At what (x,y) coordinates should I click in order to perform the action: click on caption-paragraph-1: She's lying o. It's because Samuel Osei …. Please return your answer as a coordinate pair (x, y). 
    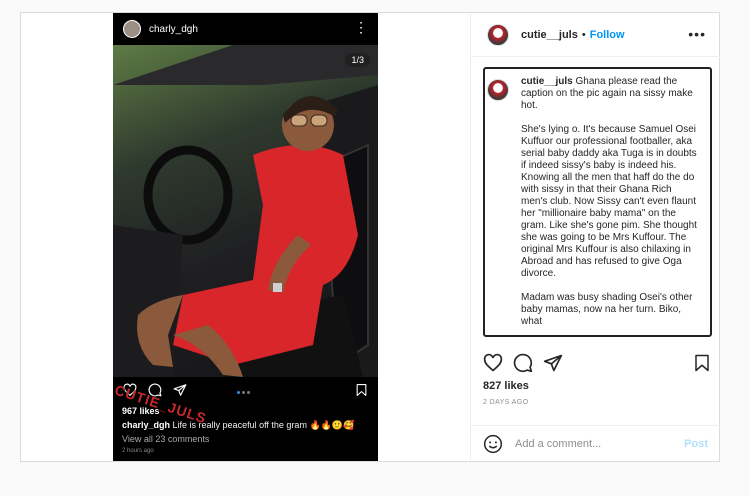
    Looking at the image, I should click on (609, 201).